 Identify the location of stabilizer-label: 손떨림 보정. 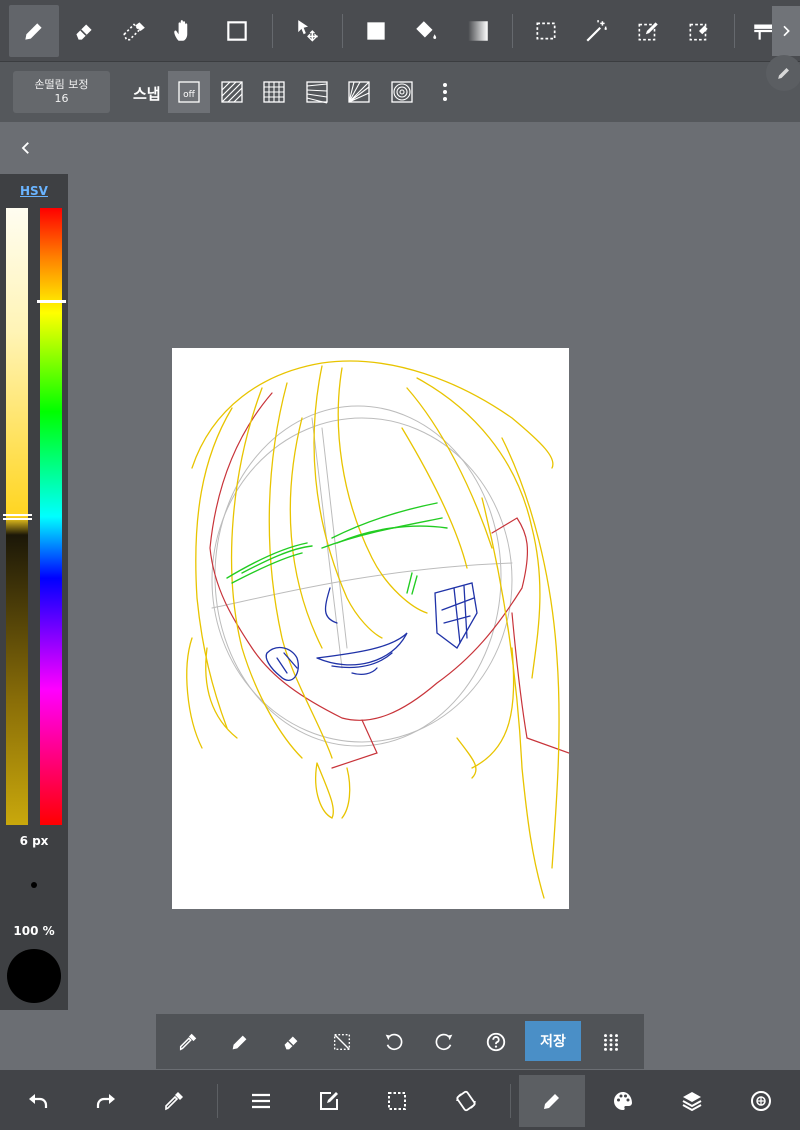
(61, 84).